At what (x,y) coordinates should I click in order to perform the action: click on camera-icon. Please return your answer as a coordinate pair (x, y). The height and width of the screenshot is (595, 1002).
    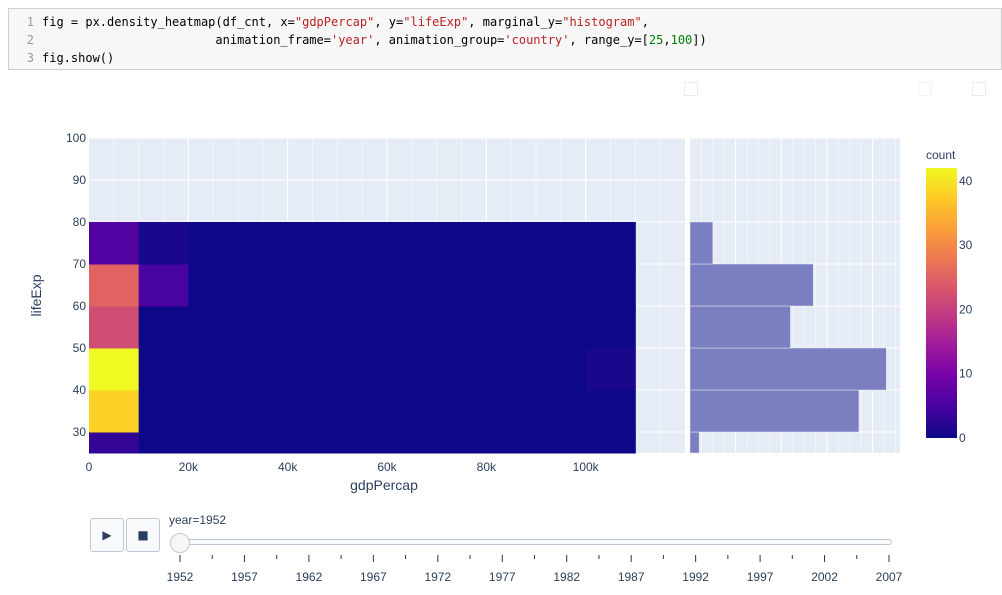
    Looking at the image, I should click on (691, 89).